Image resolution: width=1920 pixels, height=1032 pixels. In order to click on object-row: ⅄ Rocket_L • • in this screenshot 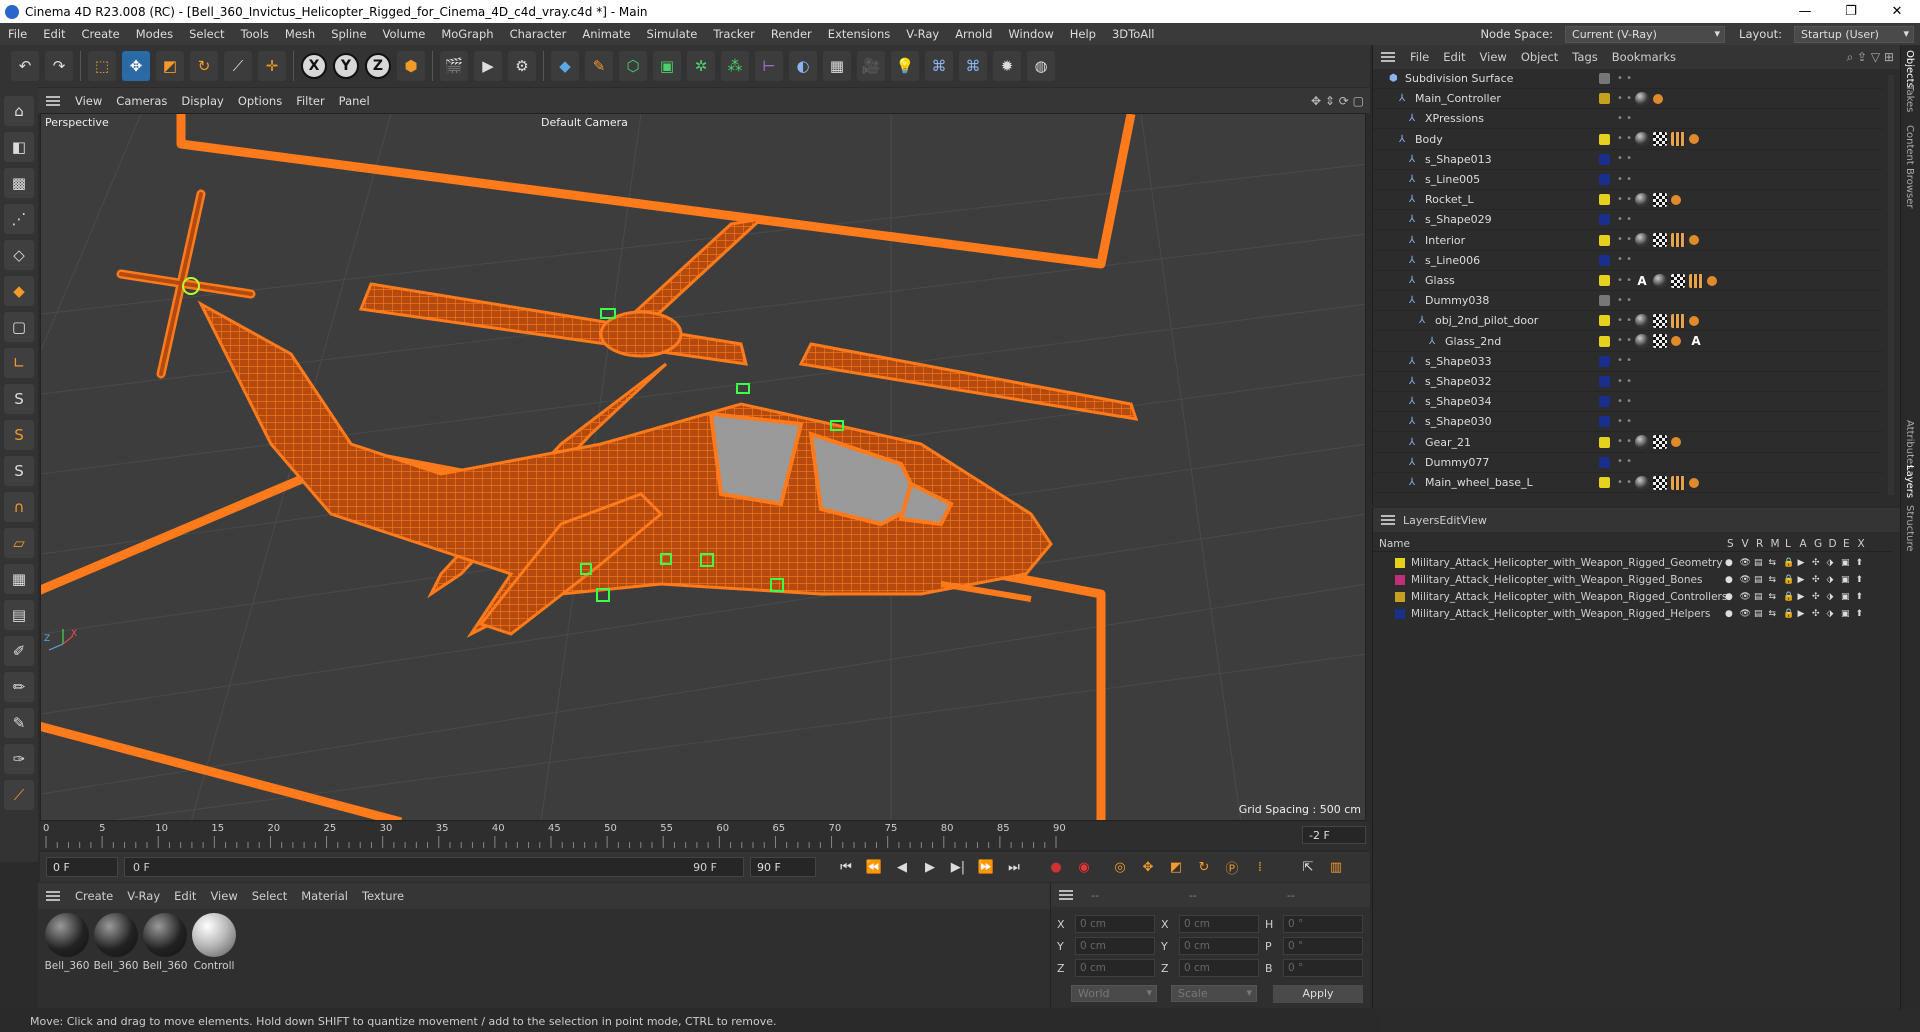, I will do `click(1628, 200)`.